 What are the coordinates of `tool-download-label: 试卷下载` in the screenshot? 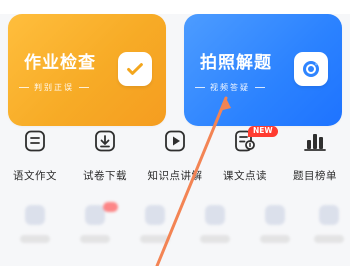 It's located at (105, 176).